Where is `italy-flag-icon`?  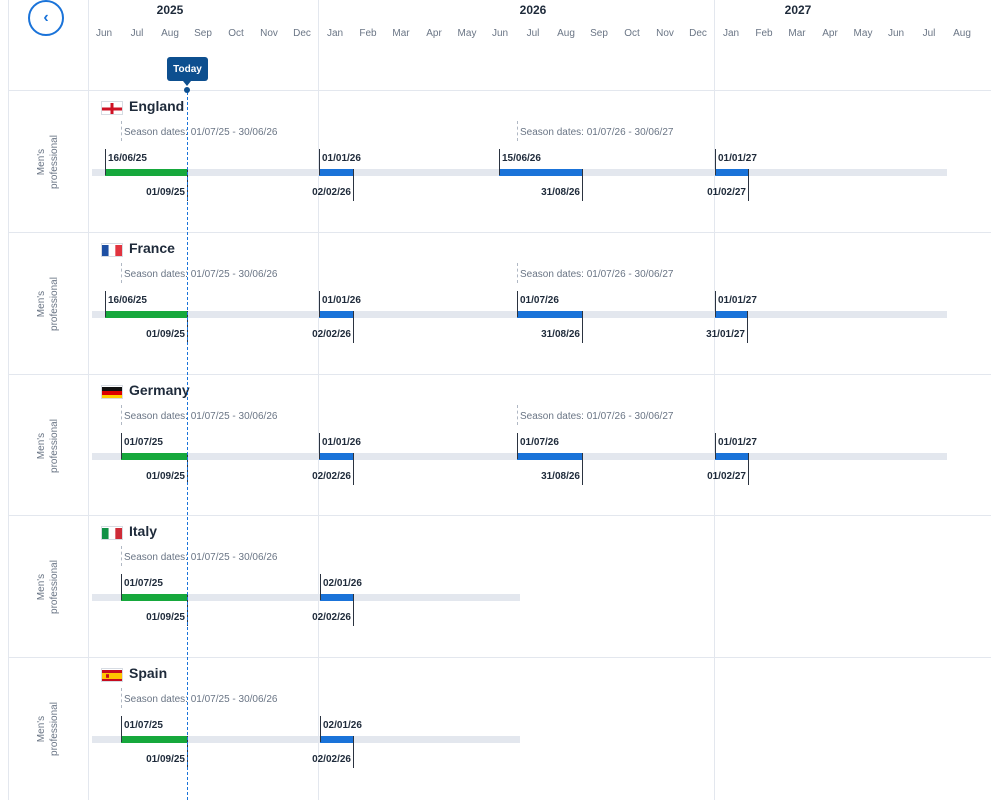
italy-flag-icon is located at coordinates (112, 533).